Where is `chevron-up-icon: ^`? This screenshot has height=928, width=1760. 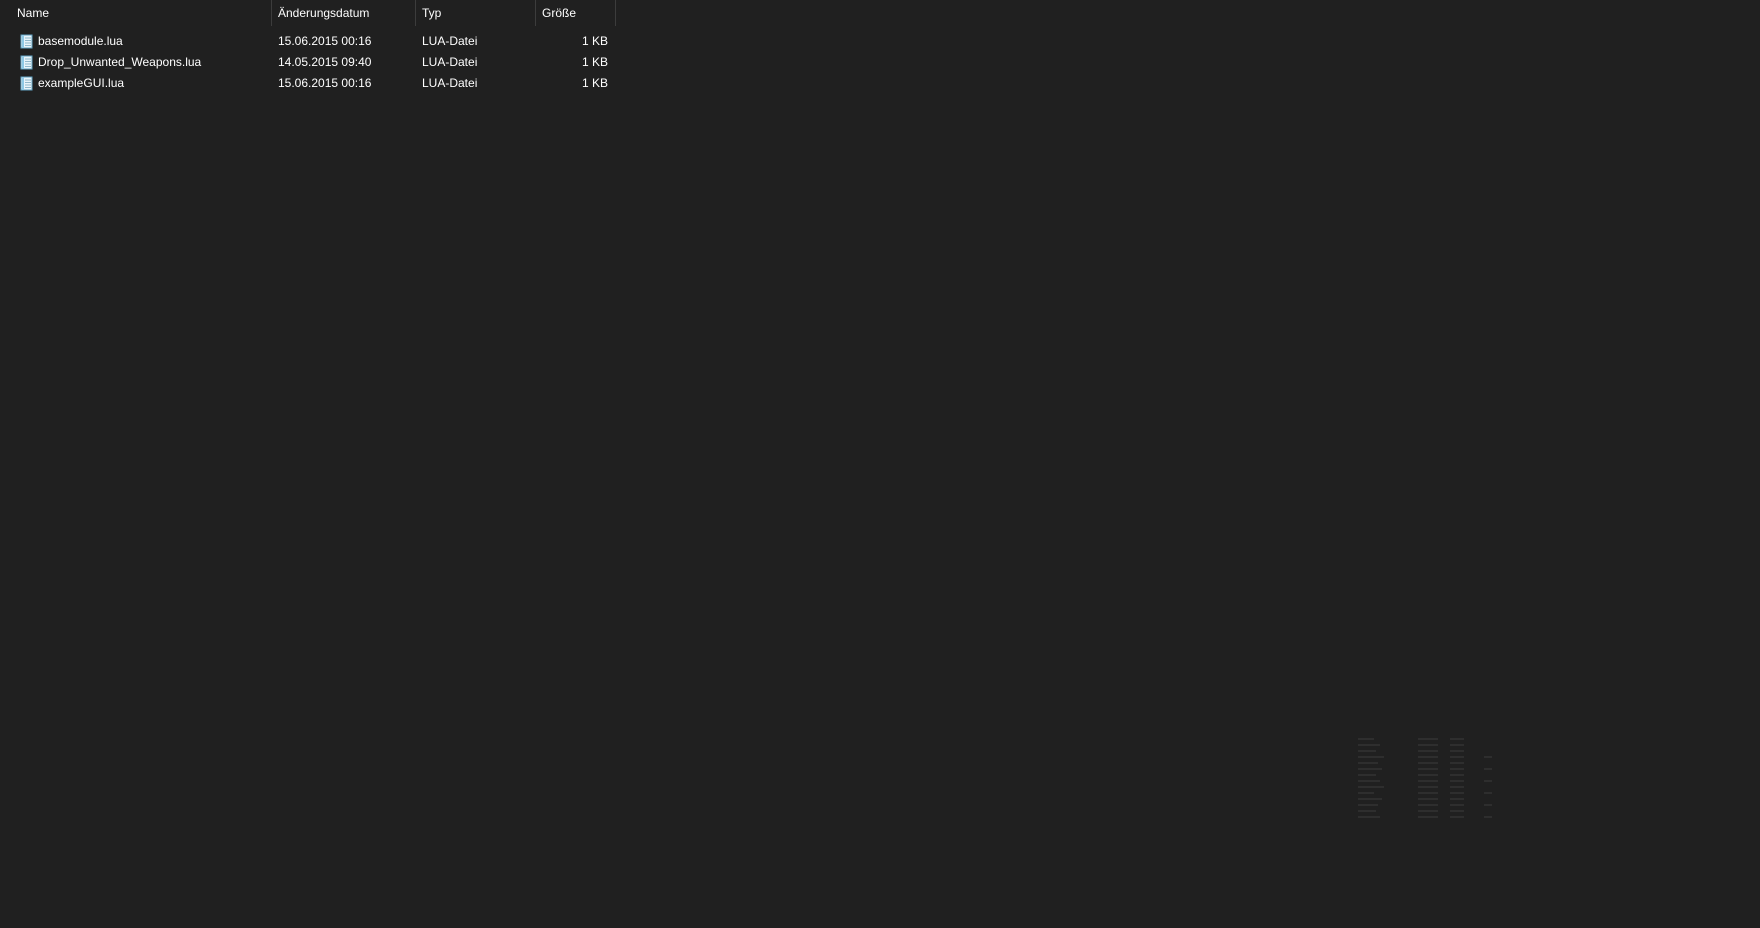 chevron-up-icon: ^ is located at coordinates (142, 3).